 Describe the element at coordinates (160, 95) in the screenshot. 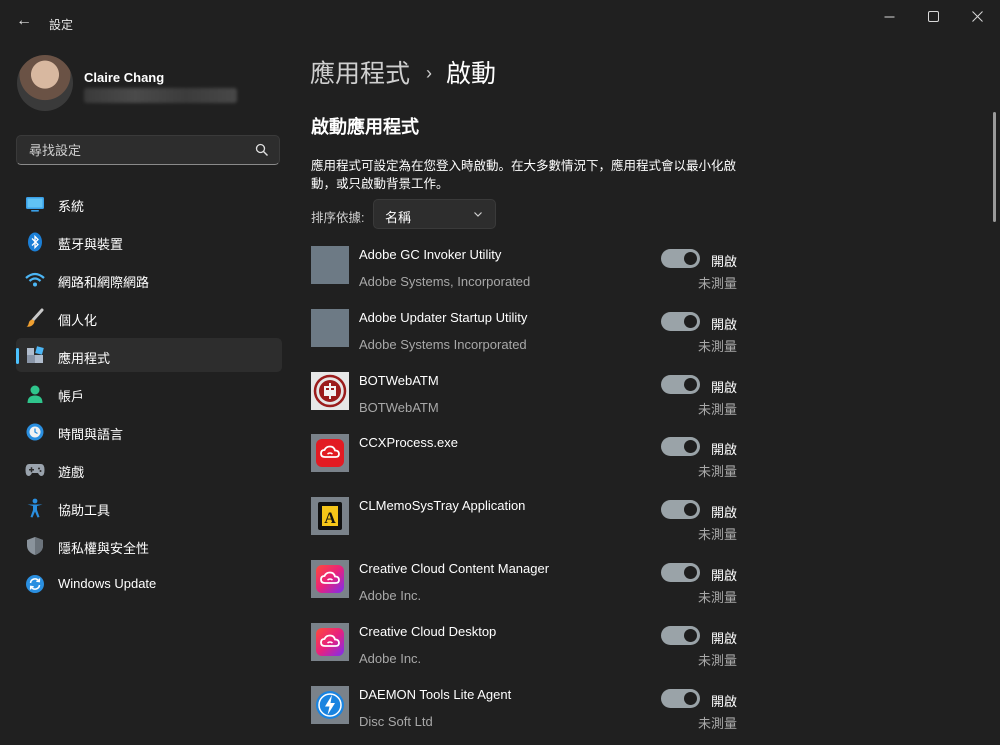

I see `profile-email-redacted` at that location.